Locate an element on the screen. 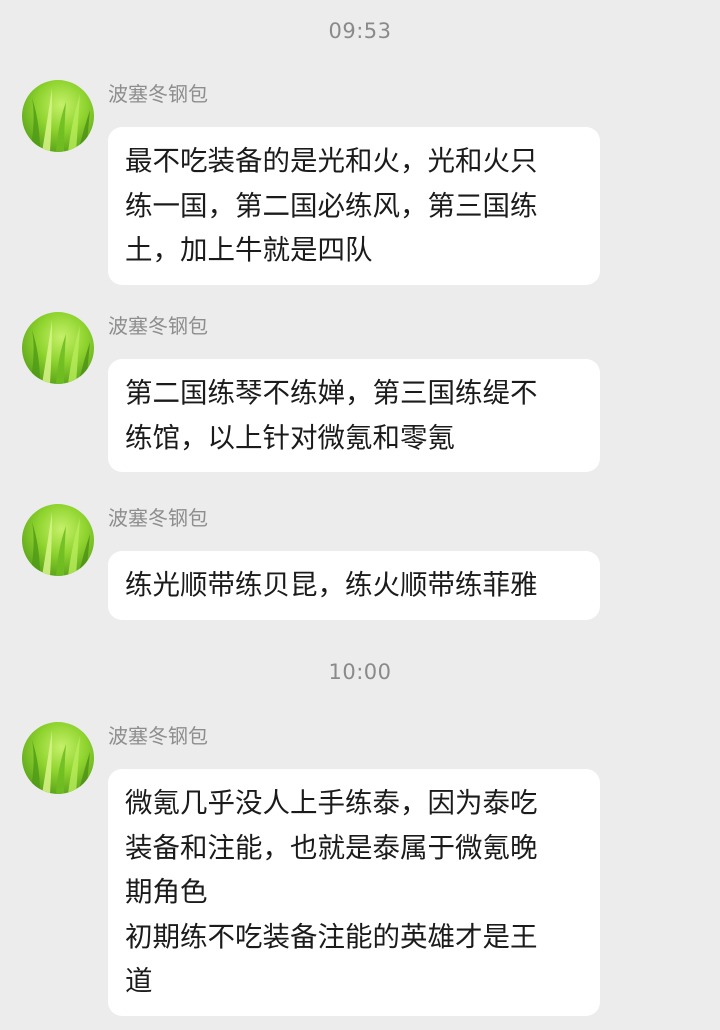  timestamp: 10:00 is located at coordinates (360, 672).